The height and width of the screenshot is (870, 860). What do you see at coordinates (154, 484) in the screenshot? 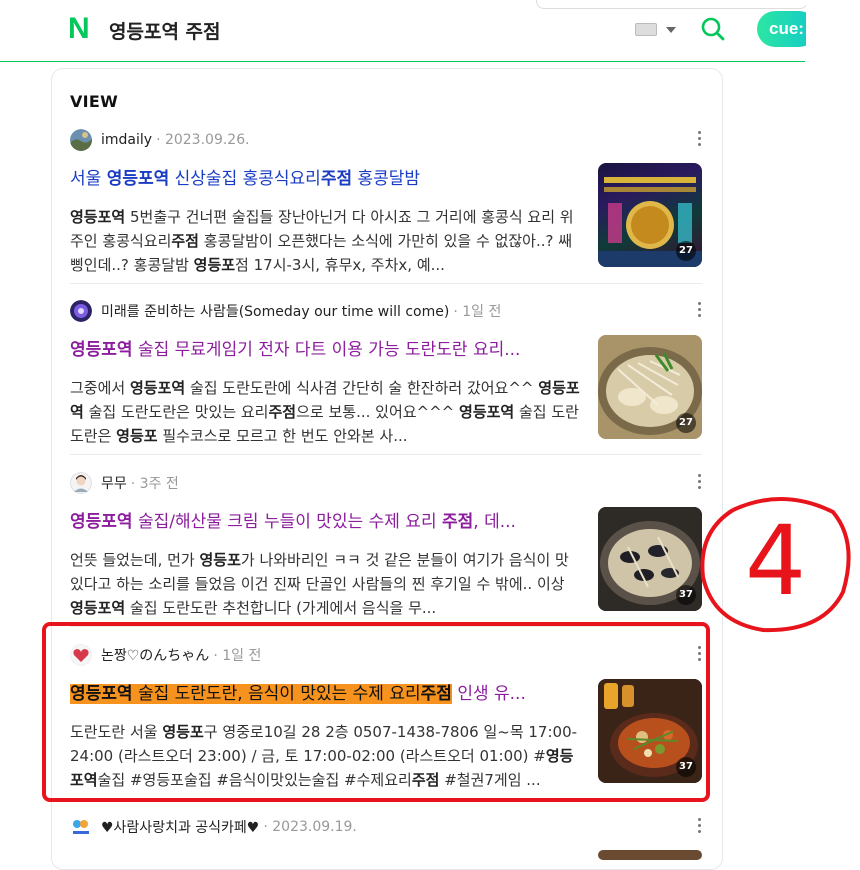
I see `post-date: · 3주 전` at bounding box center [154, 484].